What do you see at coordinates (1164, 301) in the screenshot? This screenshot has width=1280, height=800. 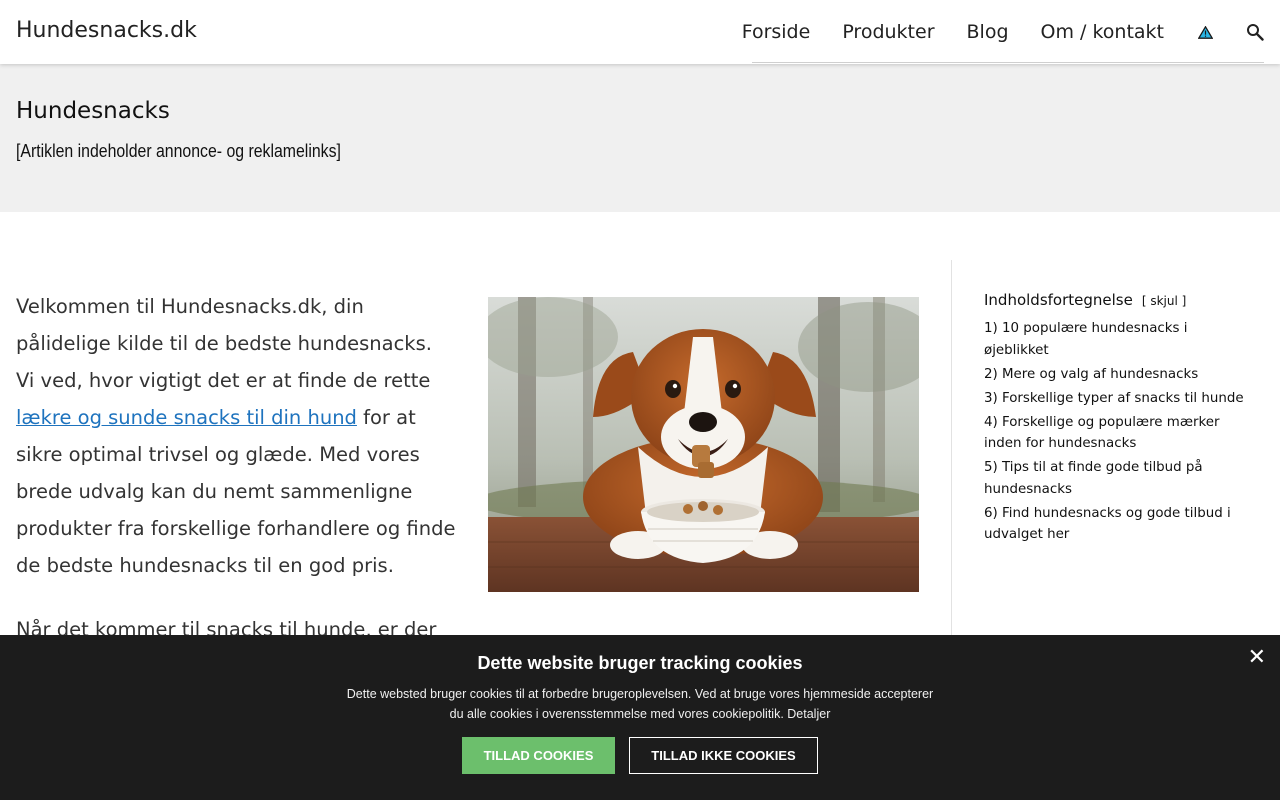 I see `toc-toggle-button: [ skjul ]` at bounding box center [1164, 301].